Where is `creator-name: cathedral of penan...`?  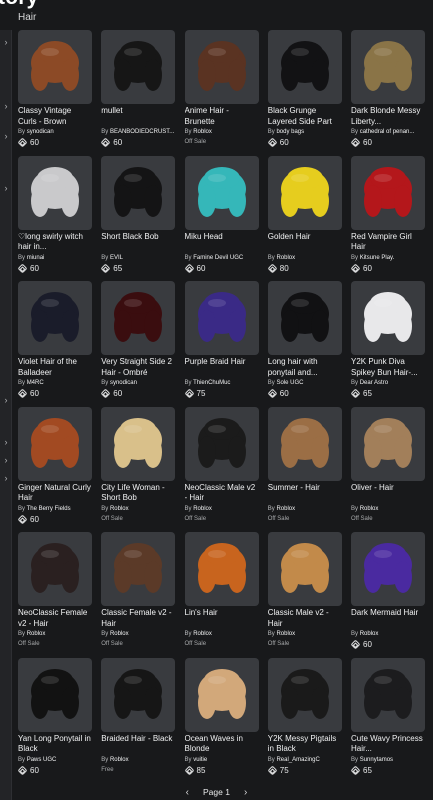
creator-name: cathedral of penan... is located at coordinates (387, 132).